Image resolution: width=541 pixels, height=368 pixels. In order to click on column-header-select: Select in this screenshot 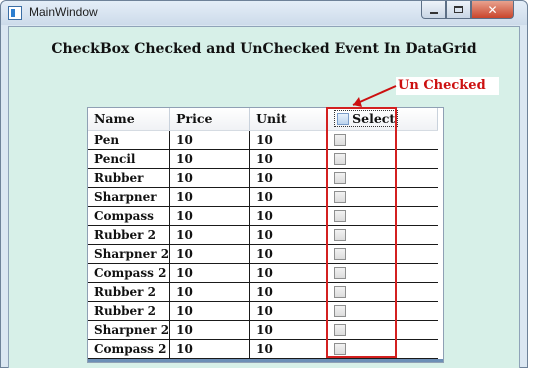, I will do `click(383, 119)`.